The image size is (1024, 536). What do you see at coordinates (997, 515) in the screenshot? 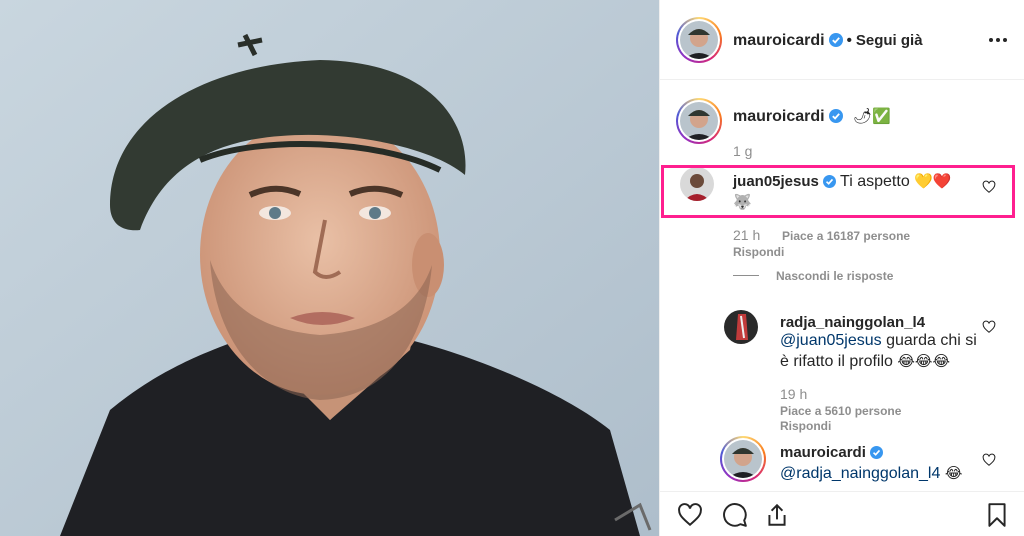
I see `bookmark-icon` at bounding box center [997, 515].